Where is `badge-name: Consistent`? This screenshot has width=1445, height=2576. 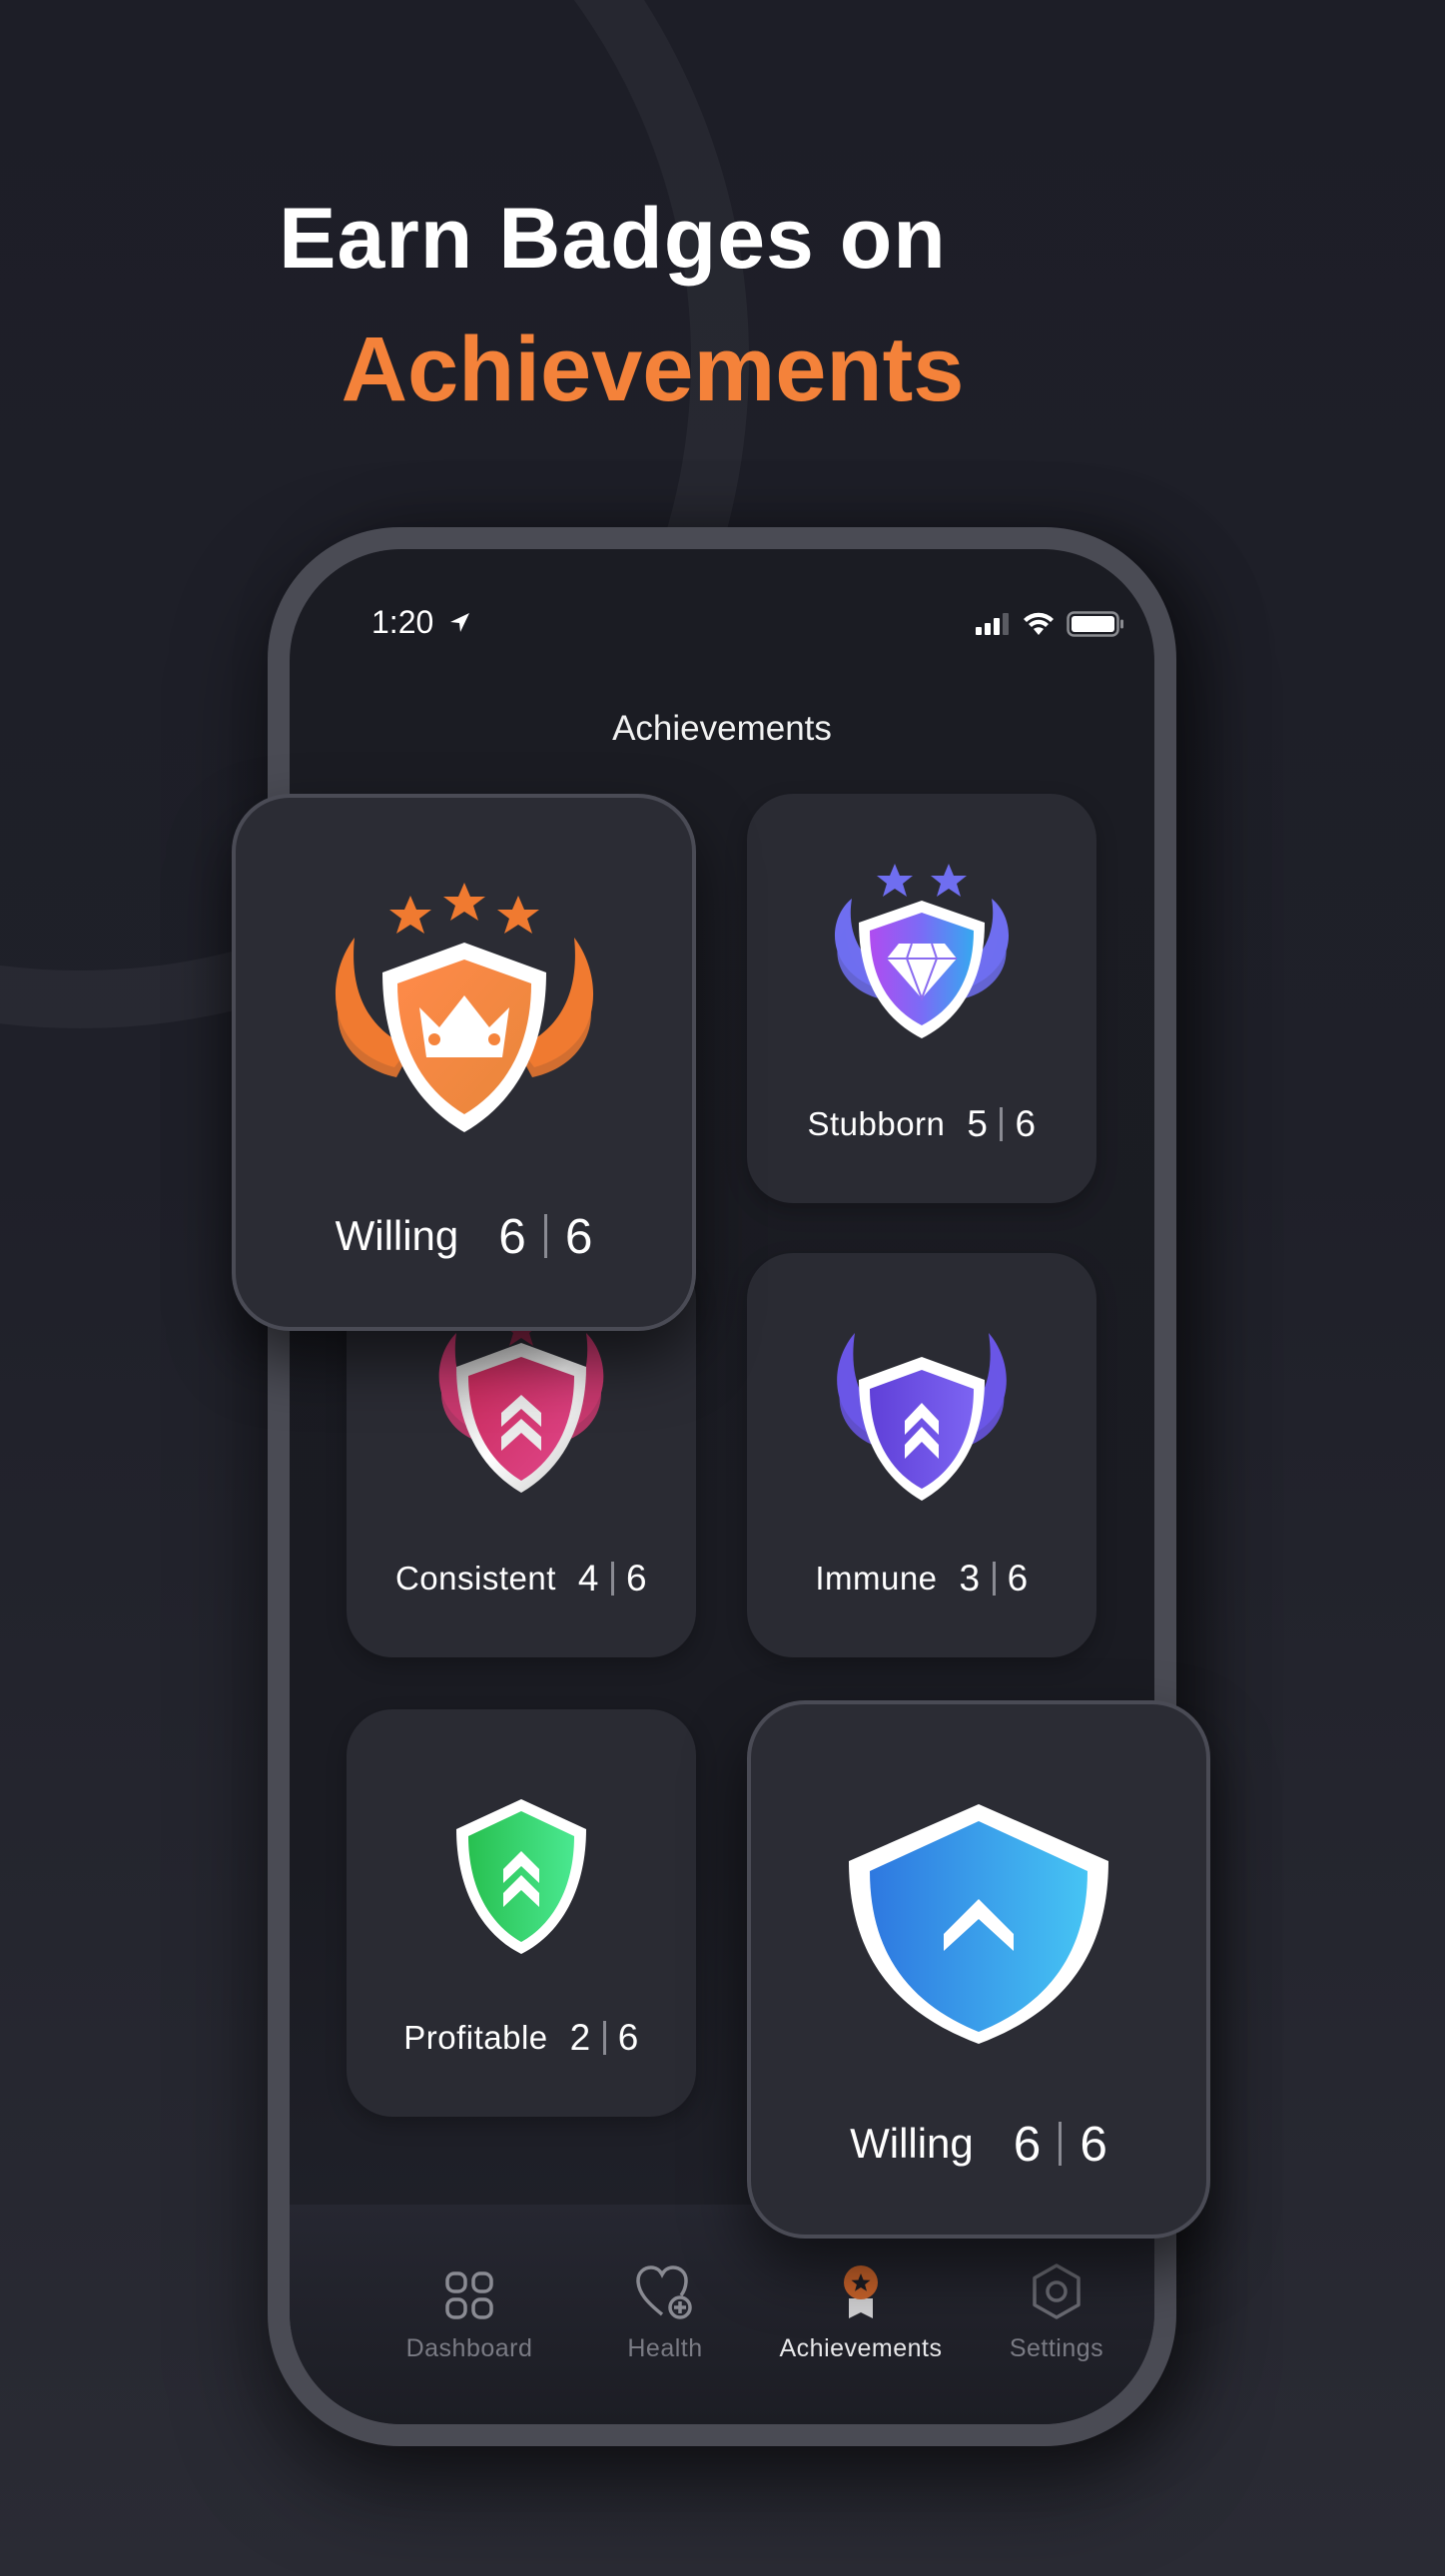
badge-name: Consistent is located at coordinates (475, 1578).